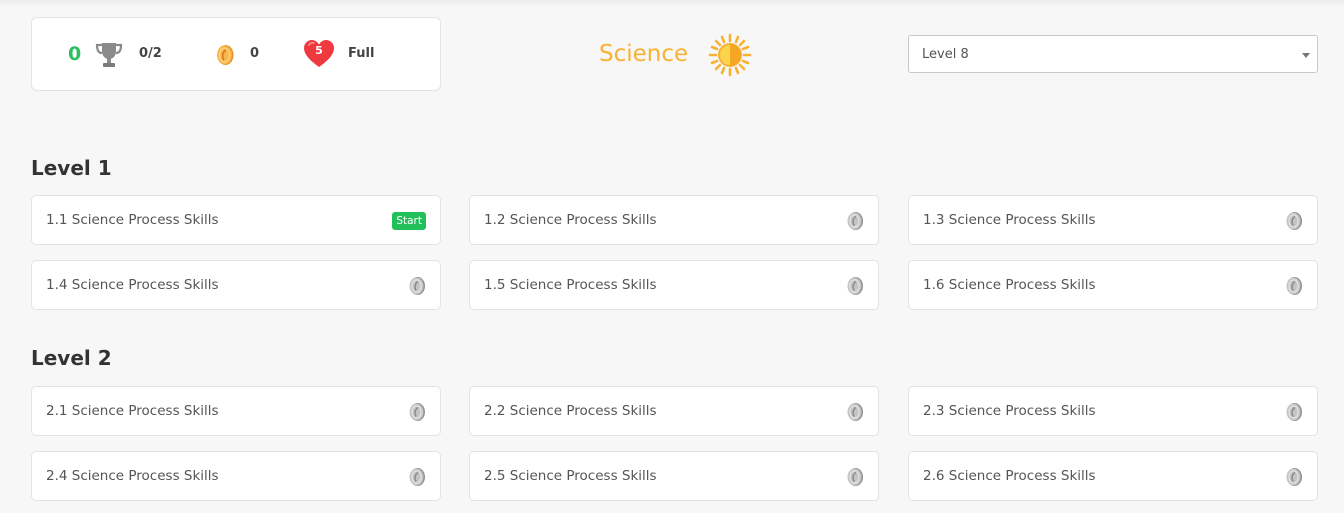 The height and width of the screenshot is (513, 1344). I want to click on skill-label: 2.4 Science Process Skills, so click(132, 476).